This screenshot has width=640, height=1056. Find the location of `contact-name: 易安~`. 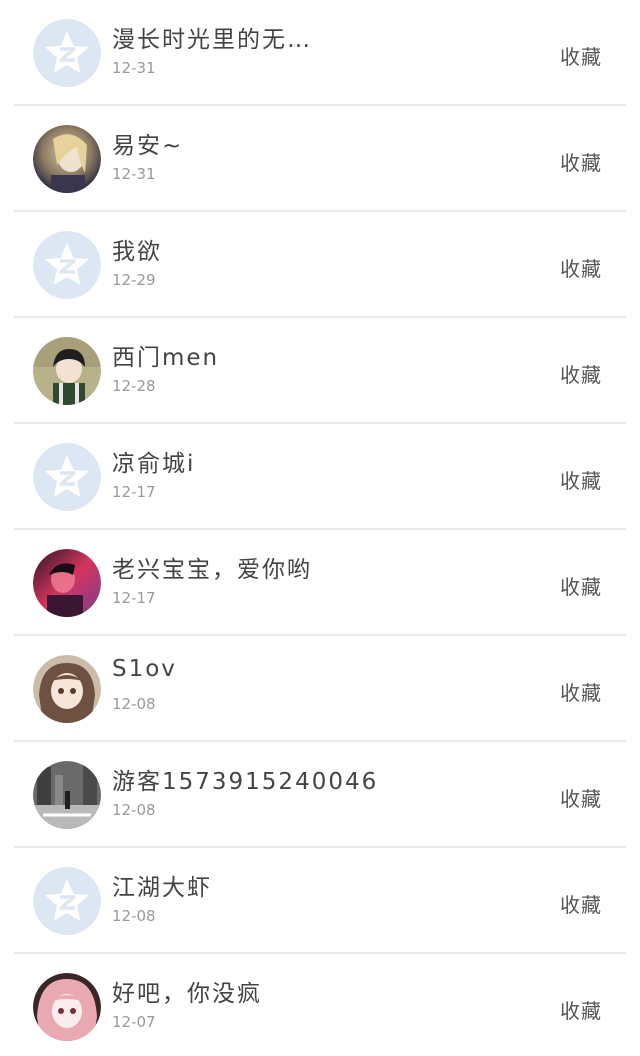

contact-name: 易安~ is located at coordinates (148, 146).